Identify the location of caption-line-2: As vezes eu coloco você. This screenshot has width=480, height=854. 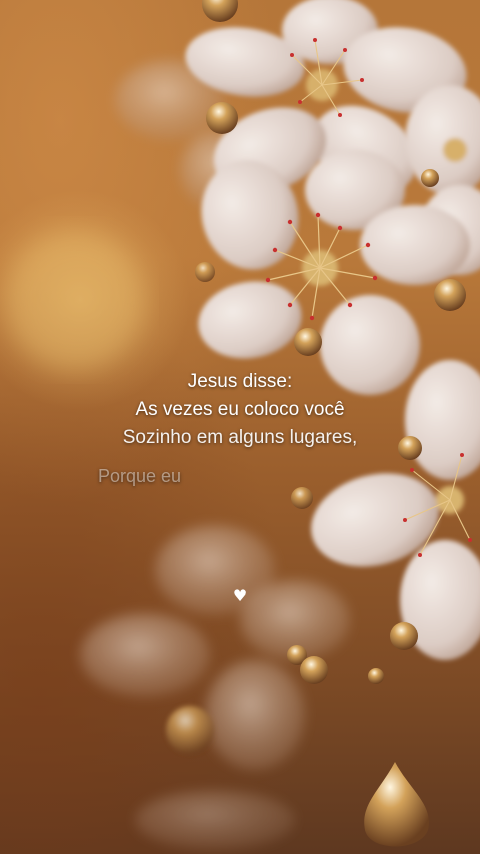
(240, 409).